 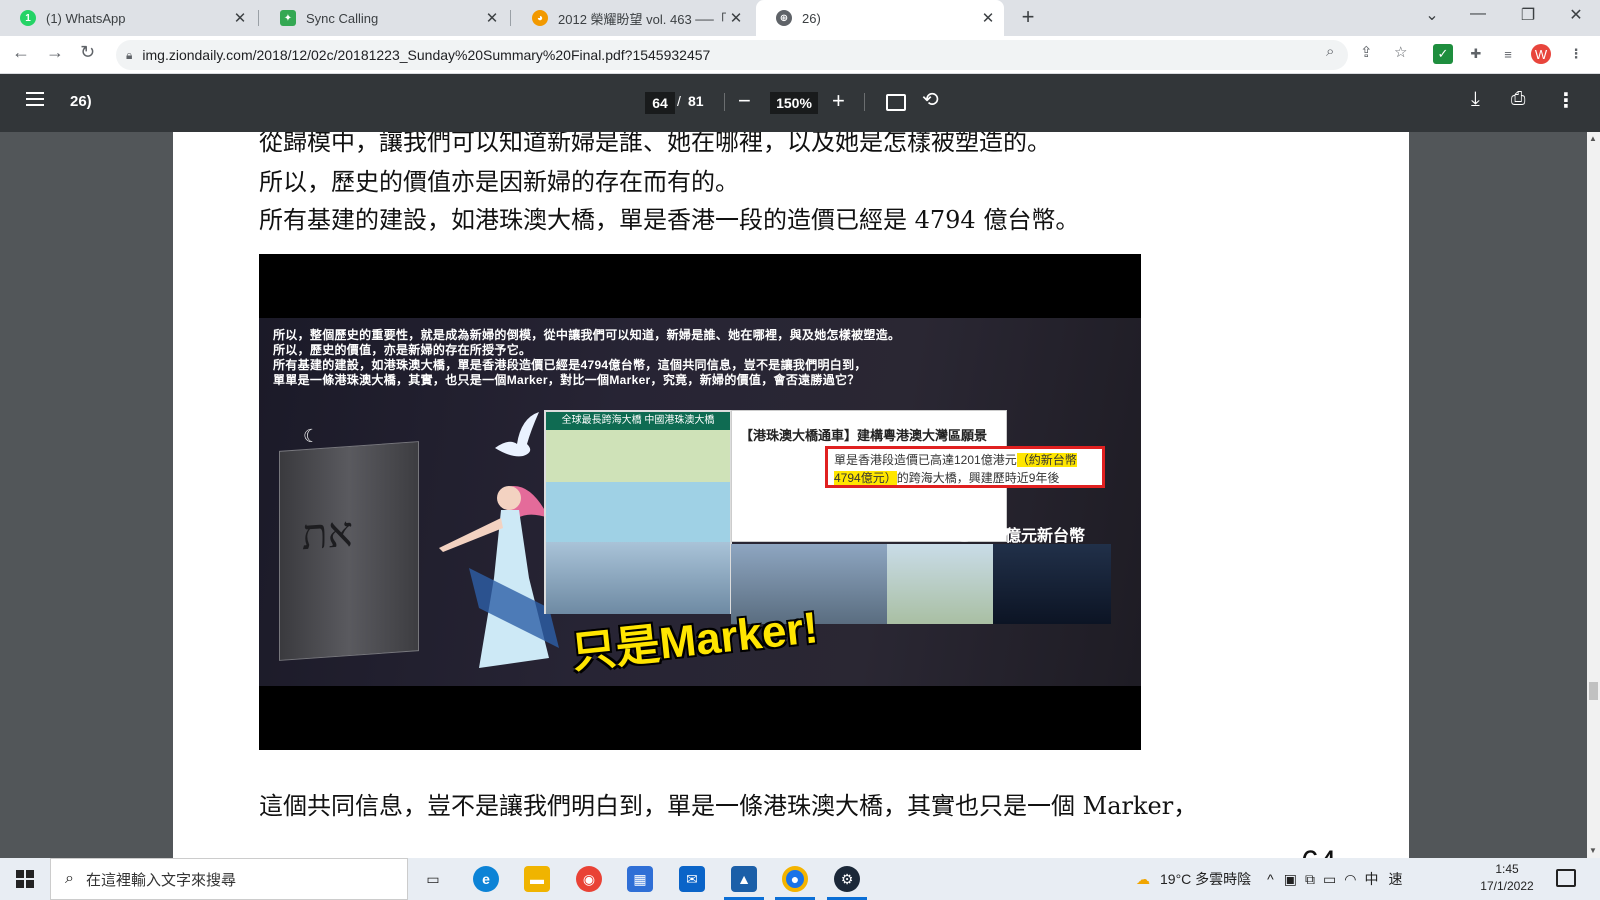 What do you see at coordinates (1593, 495) in the screenshot?
I see `vertical-scrollbar: ▲ ▼` at bounding box center [1593, 495].